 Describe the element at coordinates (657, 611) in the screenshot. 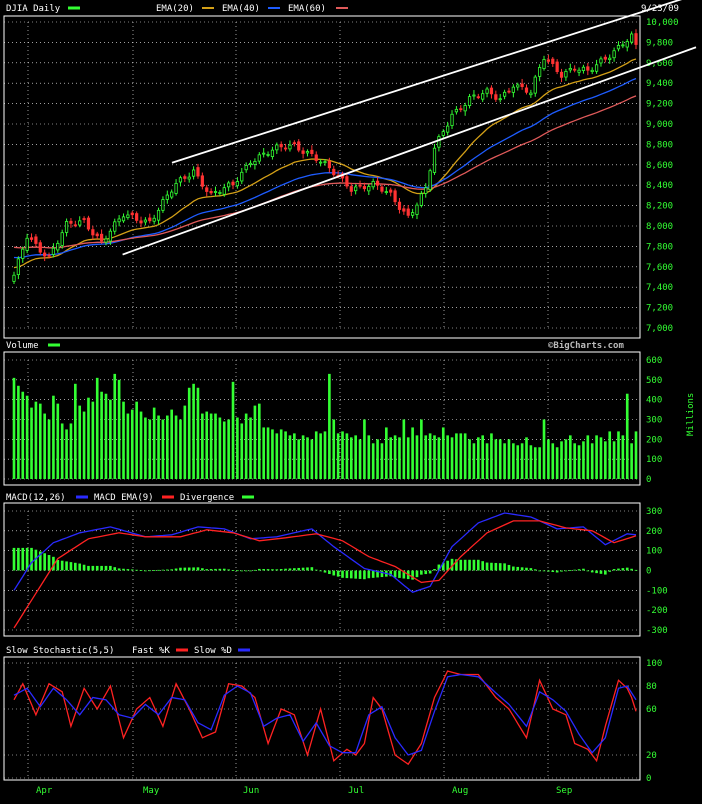

I see `macd-y-tick-label: -200` at that location.